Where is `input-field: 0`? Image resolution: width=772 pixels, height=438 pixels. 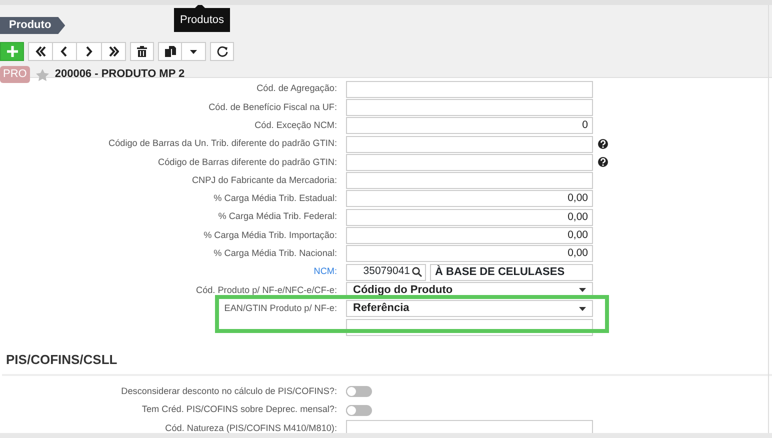 input-field: 0 is located at coordinates (469, 125).